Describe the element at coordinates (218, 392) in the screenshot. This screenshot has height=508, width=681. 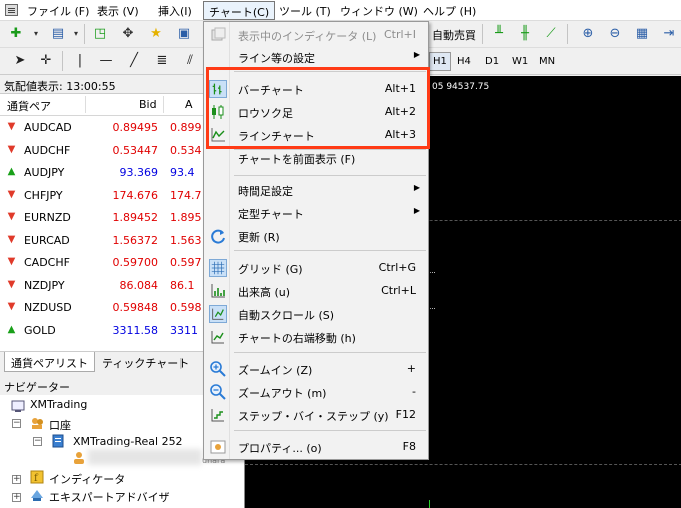
I see `zoom-out-icon` at that location.